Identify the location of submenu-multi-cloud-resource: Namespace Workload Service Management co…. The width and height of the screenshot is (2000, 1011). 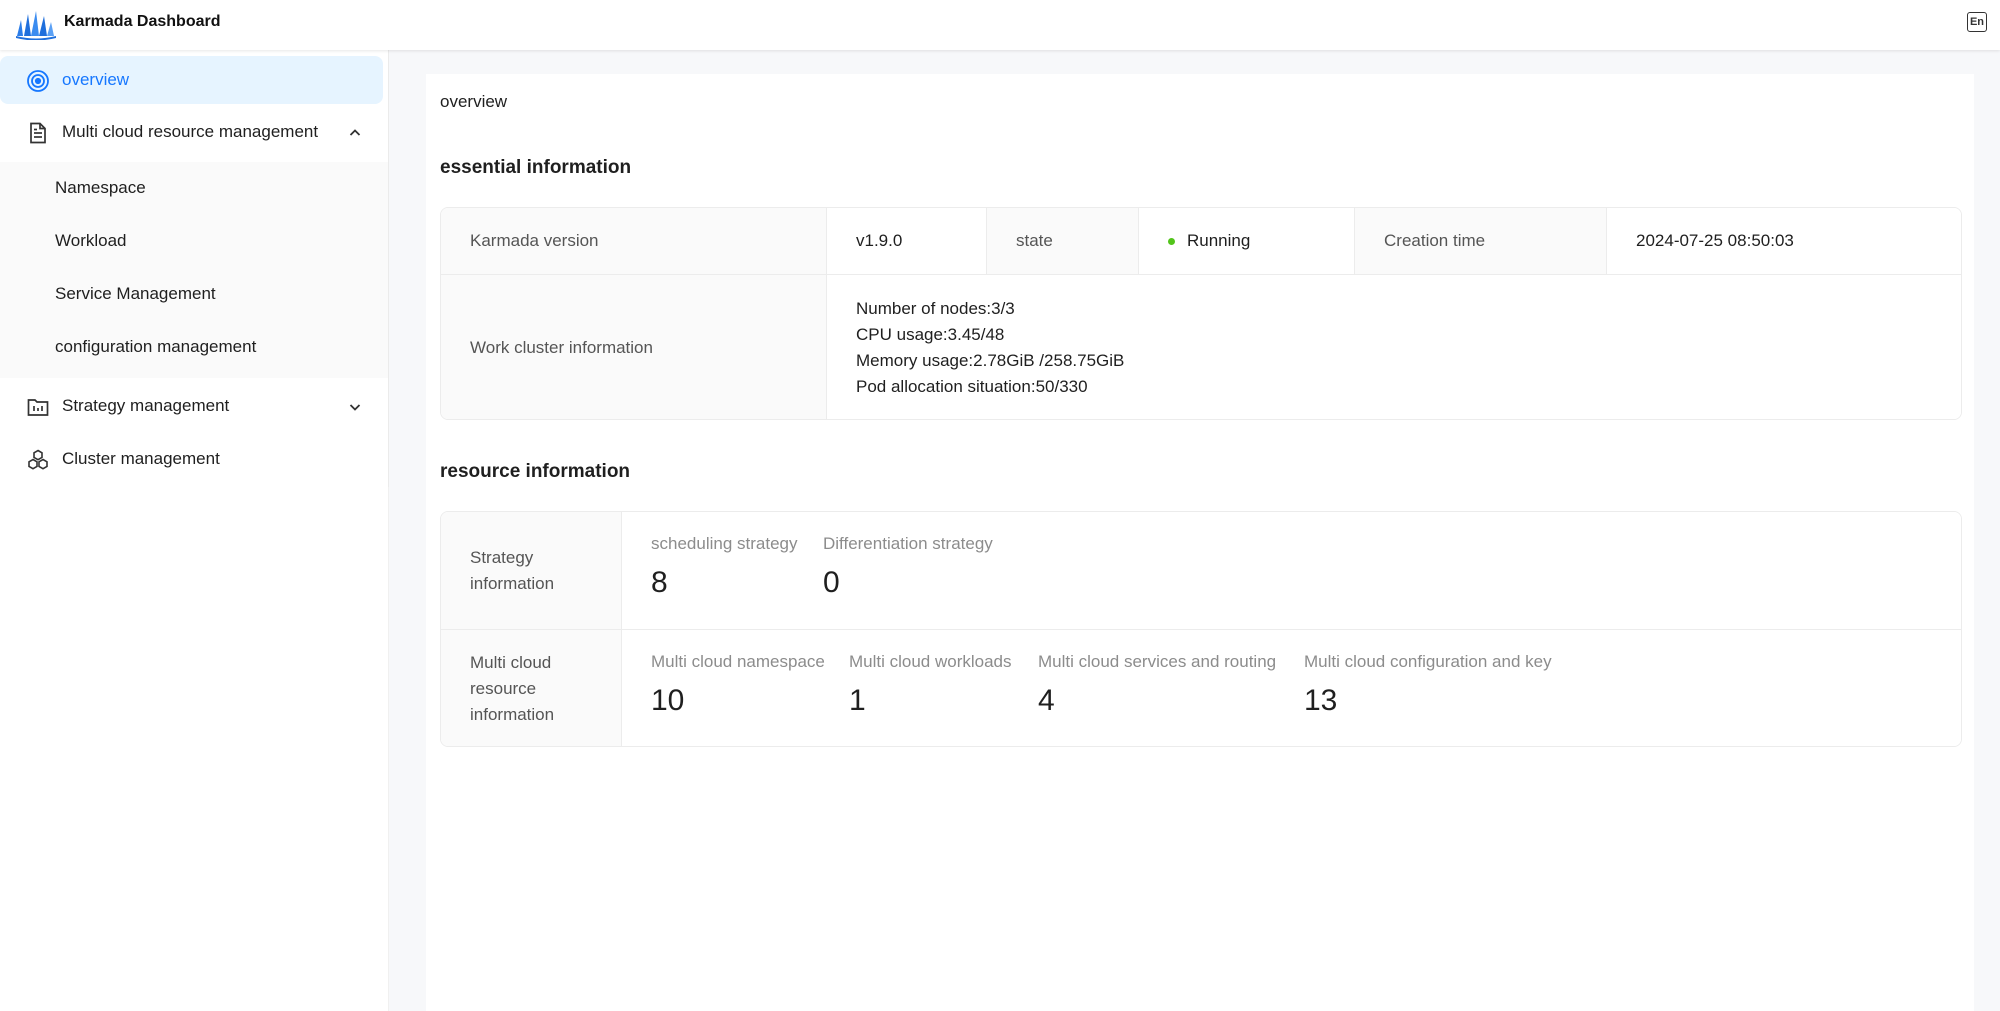
(194, 270).